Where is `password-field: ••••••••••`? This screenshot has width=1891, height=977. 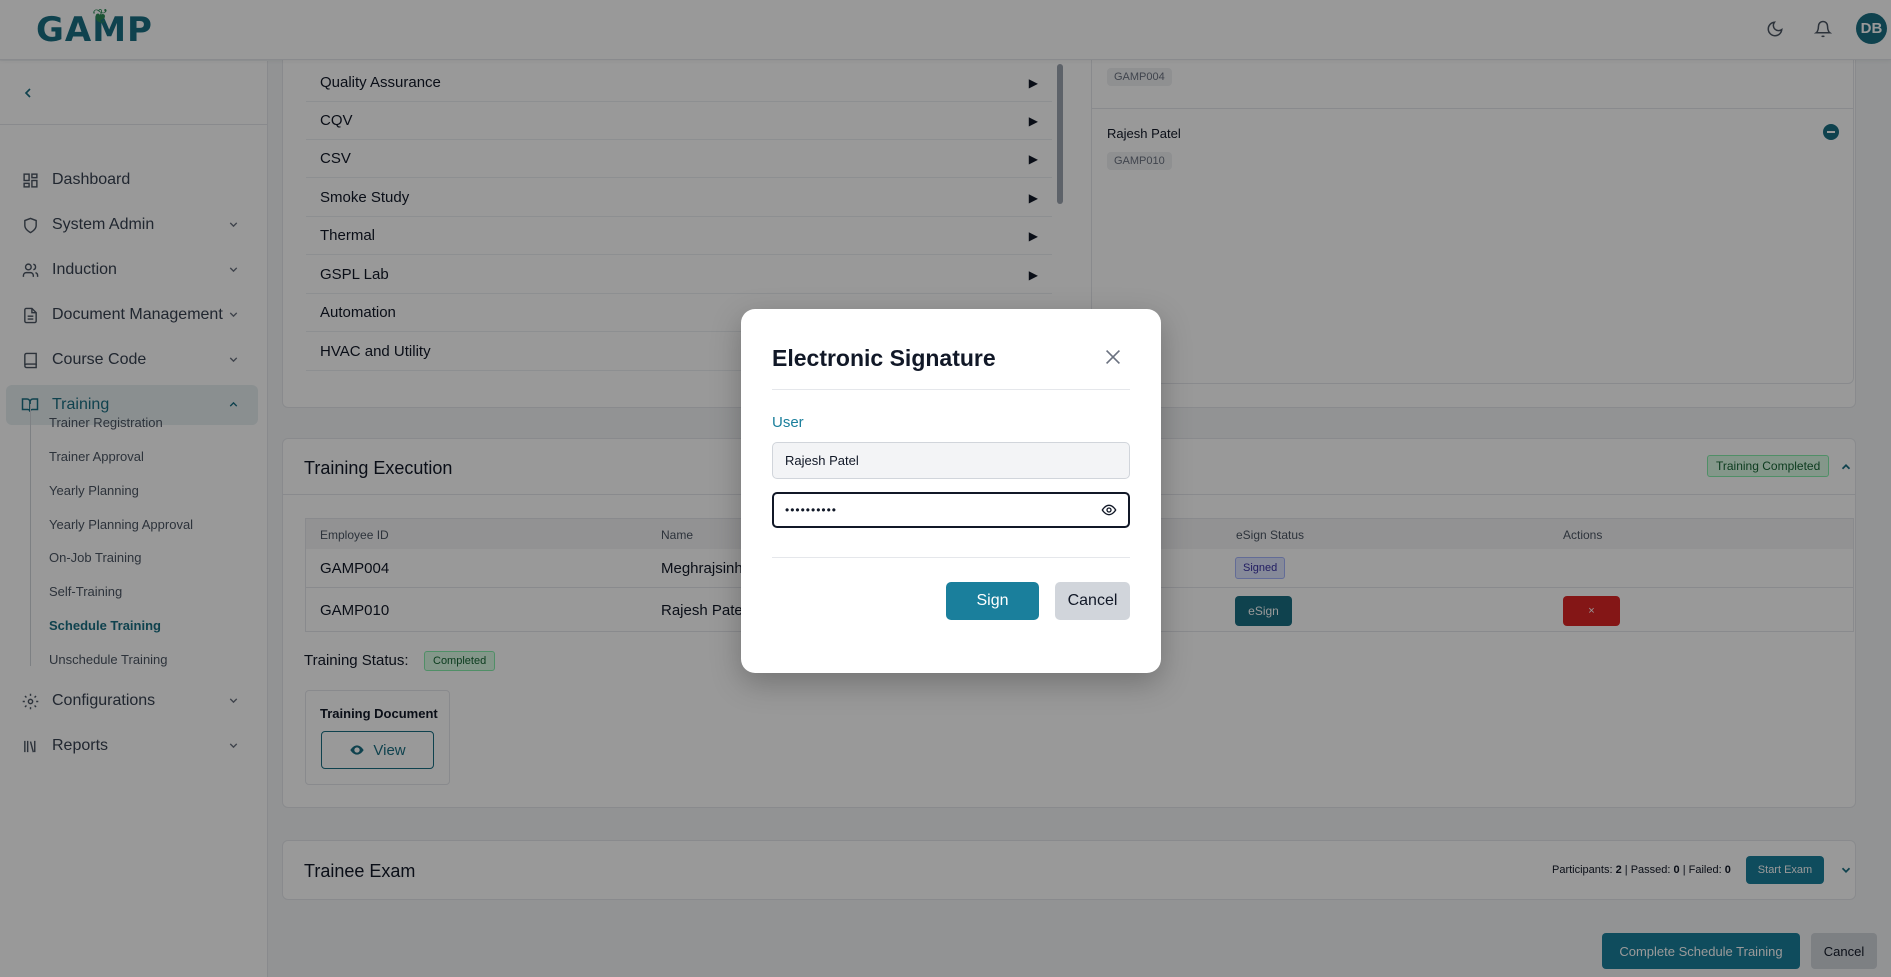 password-field: •••••••••• is located at coordinates (951, 510).